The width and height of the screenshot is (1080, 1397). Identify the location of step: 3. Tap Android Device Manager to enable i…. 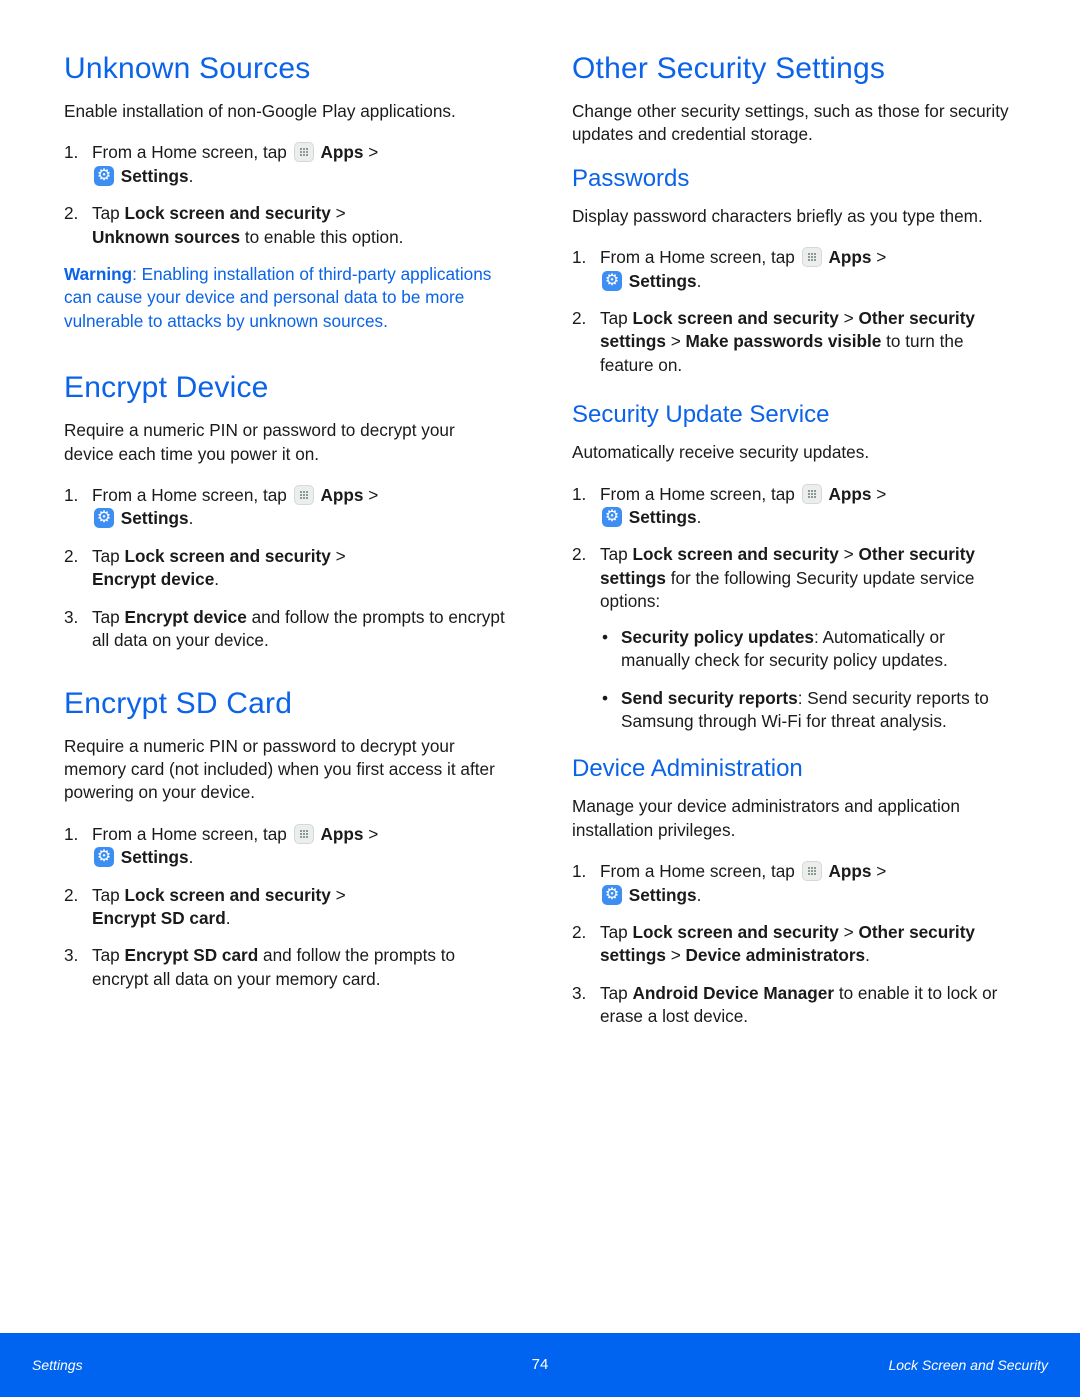
(785, 1004).